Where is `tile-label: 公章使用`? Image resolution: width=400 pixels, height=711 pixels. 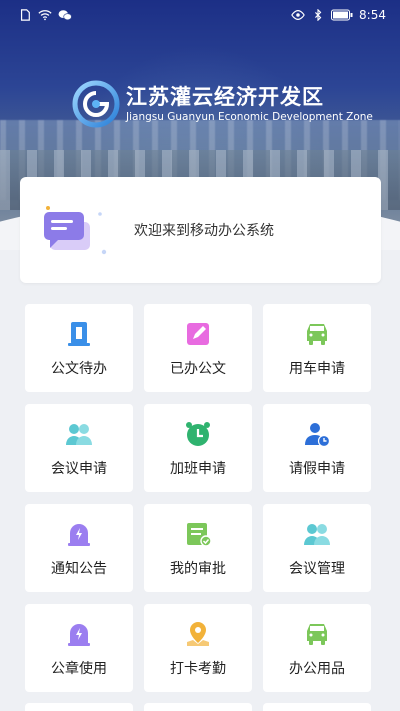
tile-label: 公章使用 is located at coordinates (79, 669).